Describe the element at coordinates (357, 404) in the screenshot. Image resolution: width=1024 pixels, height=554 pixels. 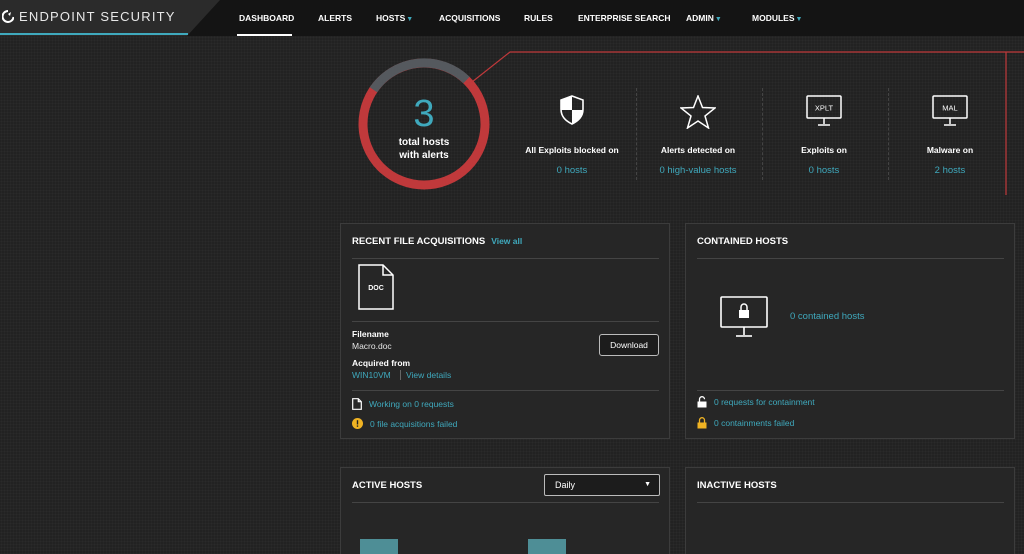
I see `file-icon` at that location.